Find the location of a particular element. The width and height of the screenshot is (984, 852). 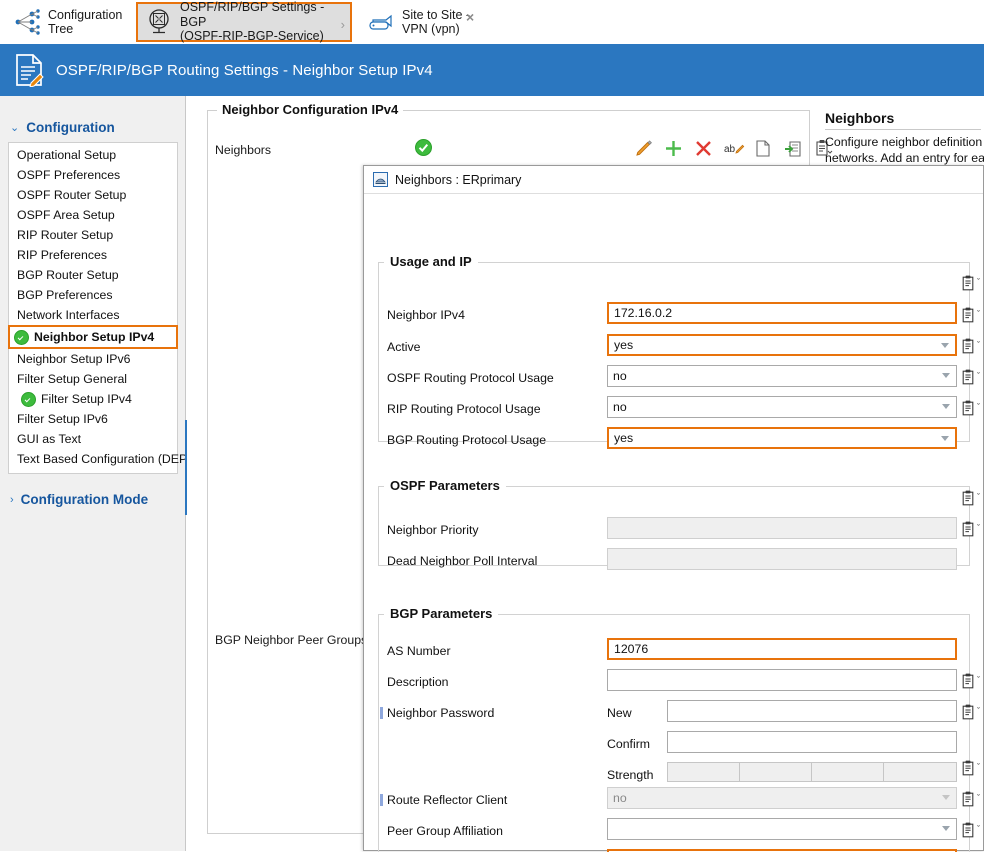

ospf-parameters-legend: OSPF Parameters is located at coordinates (445, 485).